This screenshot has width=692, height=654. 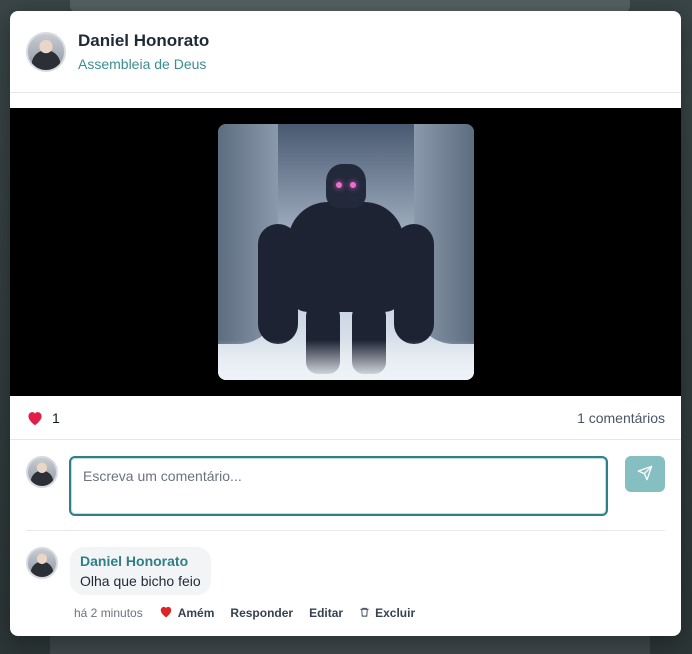 What do you see at coordinates (42, 472) in the screenshot?
I see `current-user-avatar` at bounding box center [42, 472].